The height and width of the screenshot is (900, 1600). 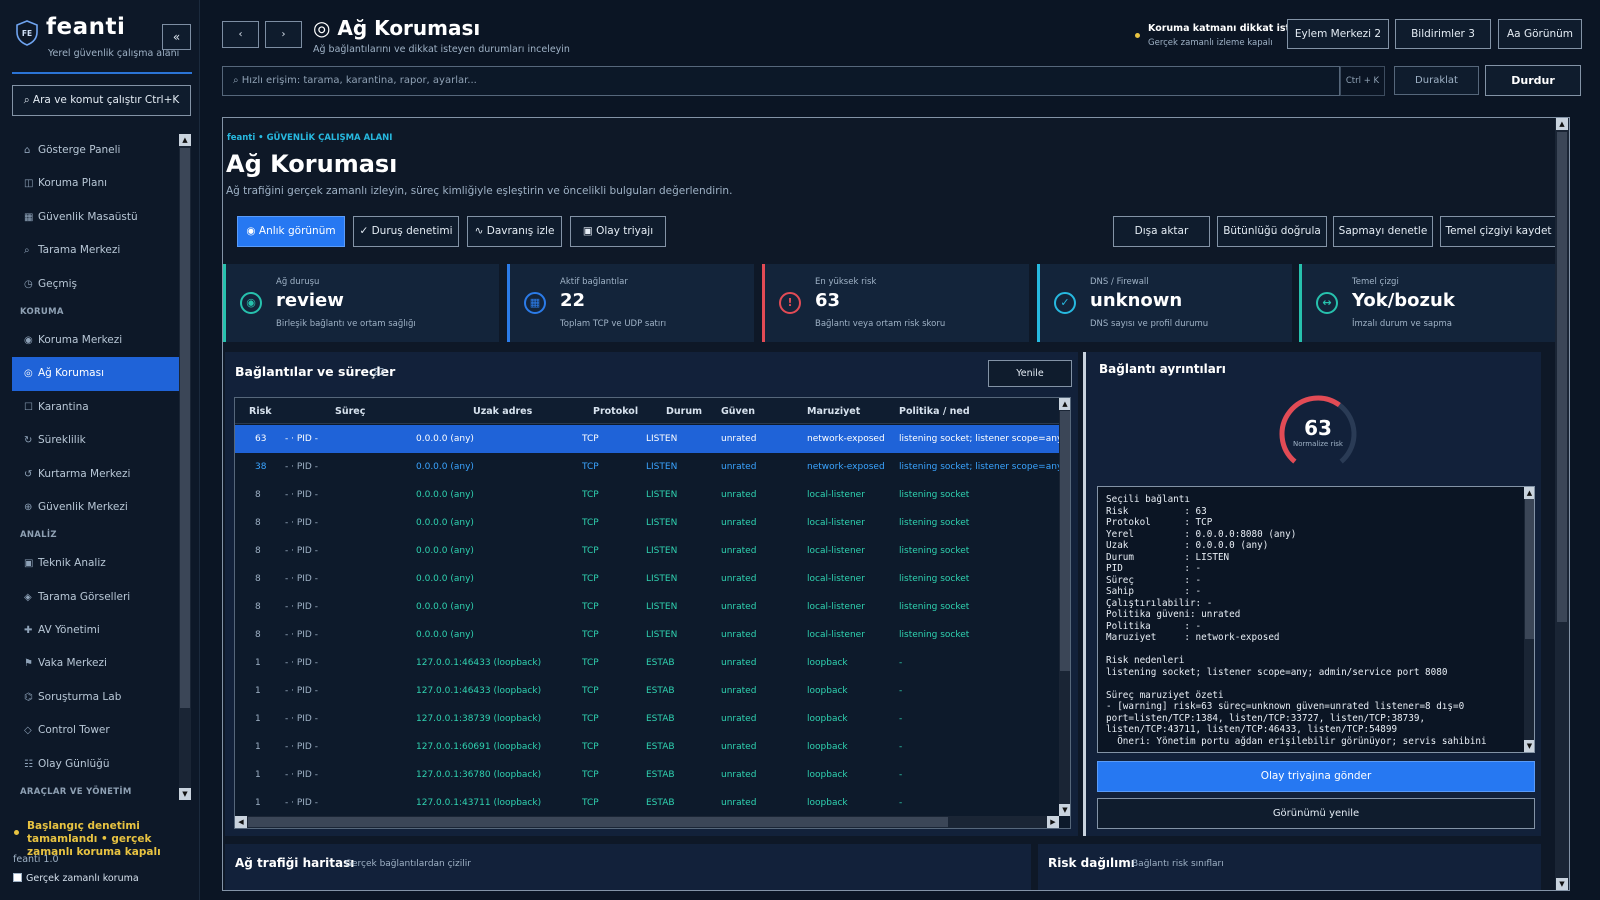 I want to click on column-header-politika-ned: Politika / ned, so click(x=934, y=411).